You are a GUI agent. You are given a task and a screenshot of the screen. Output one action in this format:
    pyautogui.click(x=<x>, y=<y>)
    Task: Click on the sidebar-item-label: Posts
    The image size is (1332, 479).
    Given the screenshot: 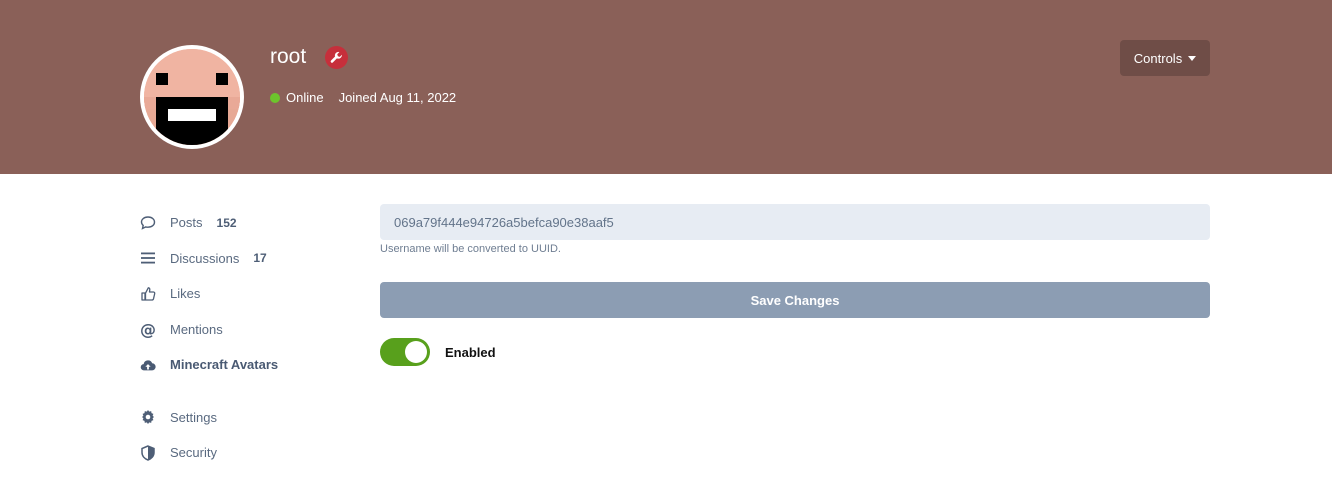 What is the action you would take?
    pyautogui.click(x=186, y=223)
    